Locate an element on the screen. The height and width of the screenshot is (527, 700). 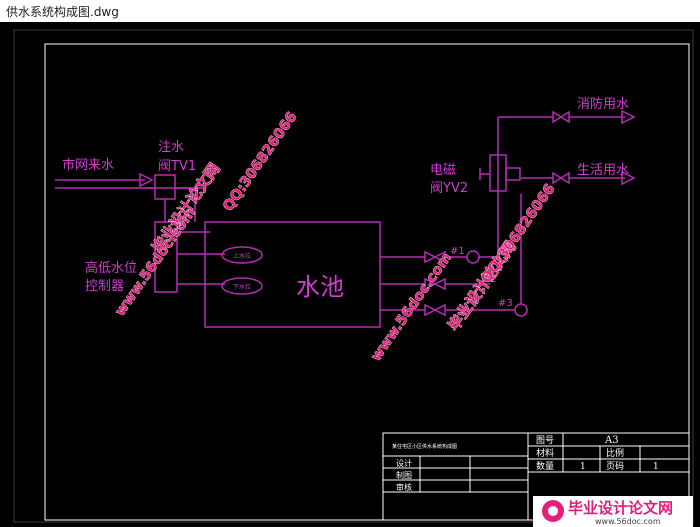
title-block-ratio-label: 比例 is located at coordinates (615, 453).